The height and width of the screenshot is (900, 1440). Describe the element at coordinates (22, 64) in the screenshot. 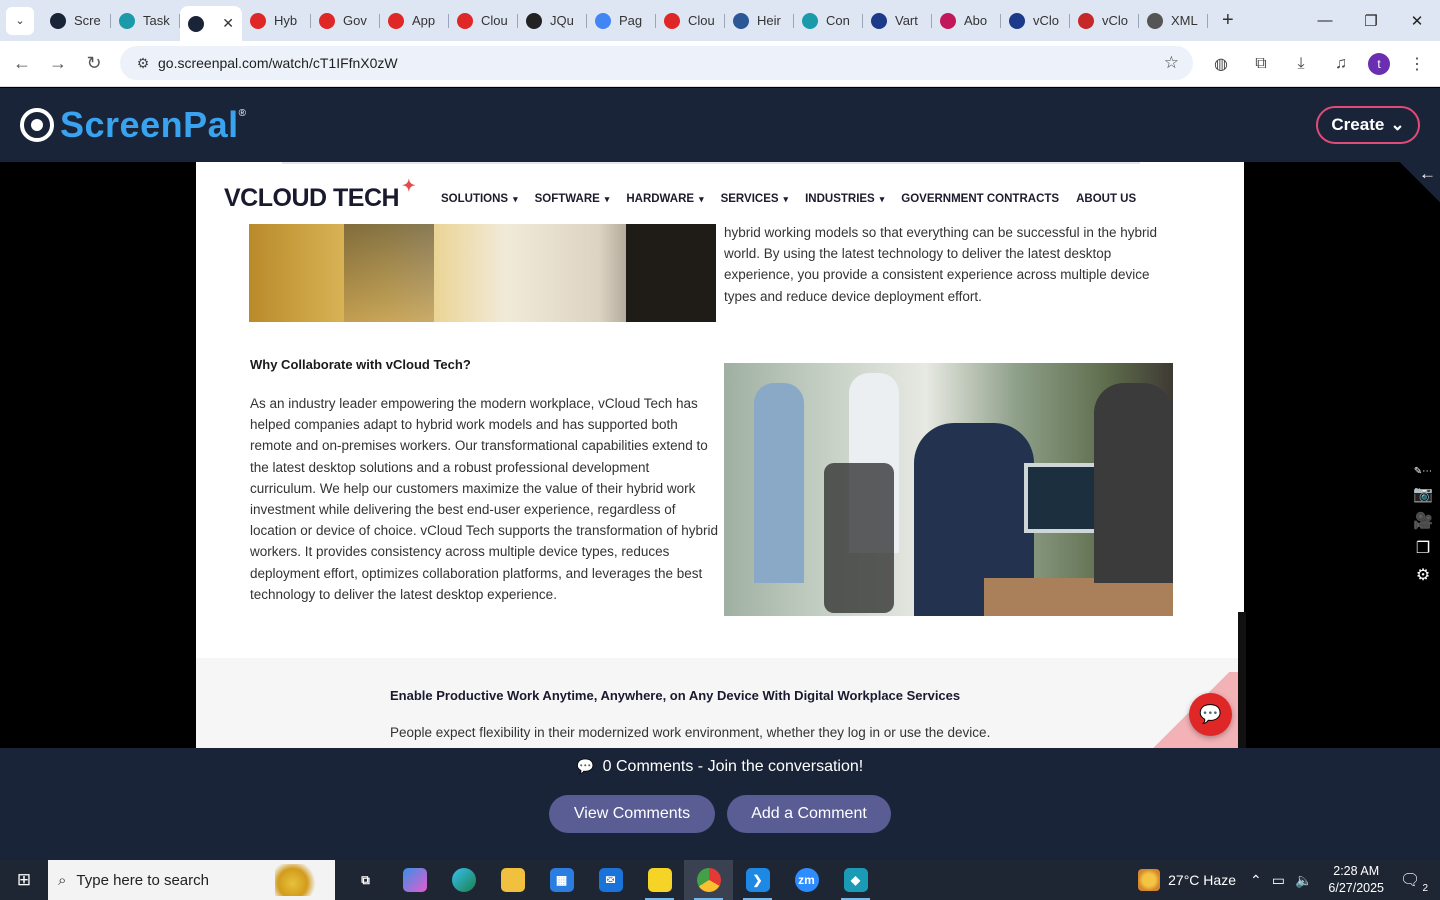

I see `back-button: ←` at that location.